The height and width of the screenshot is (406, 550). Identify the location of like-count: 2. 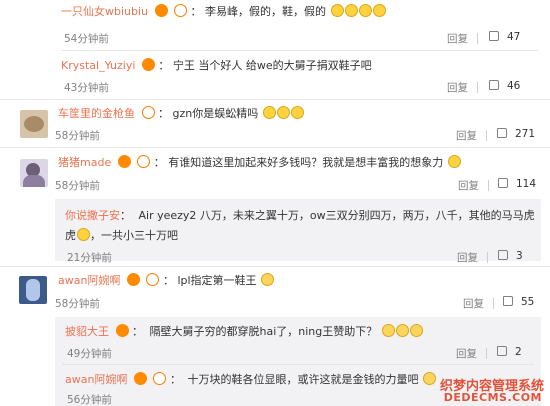
(518, 352).